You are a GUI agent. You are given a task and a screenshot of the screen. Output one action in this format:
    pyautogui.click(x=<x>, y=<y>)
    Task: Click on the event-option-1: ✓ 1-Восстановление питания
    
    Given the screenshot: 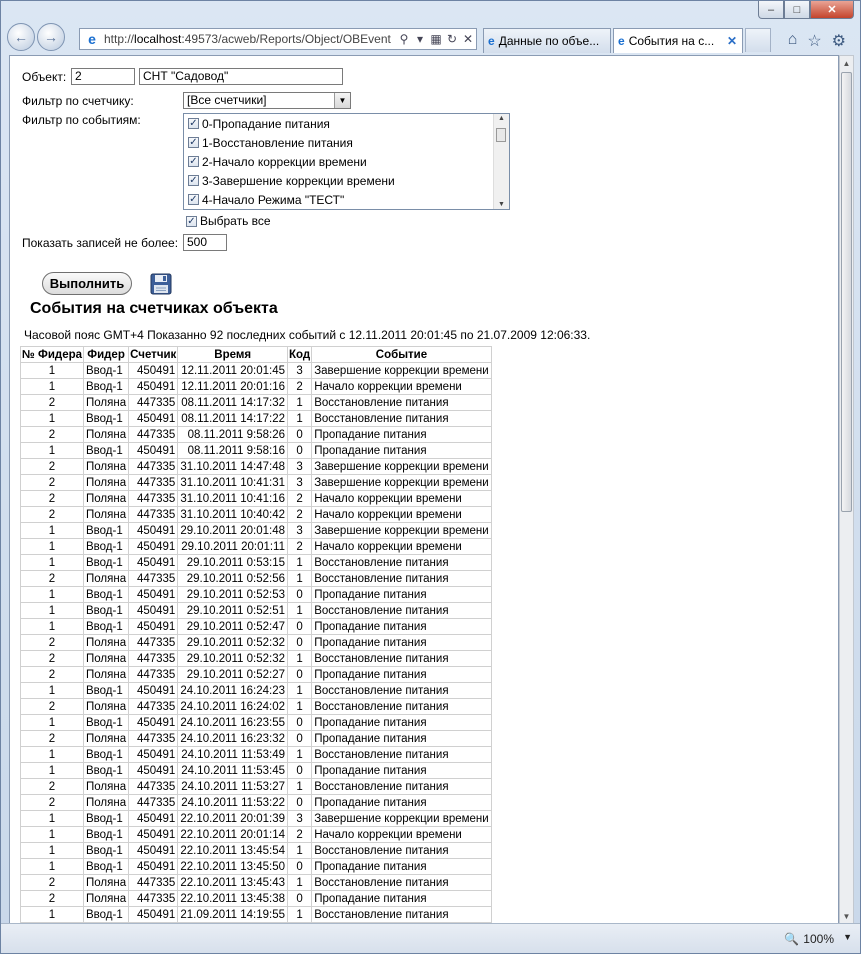 What is the action you would take?
    pyautogui.click(x=346, y=142)
    